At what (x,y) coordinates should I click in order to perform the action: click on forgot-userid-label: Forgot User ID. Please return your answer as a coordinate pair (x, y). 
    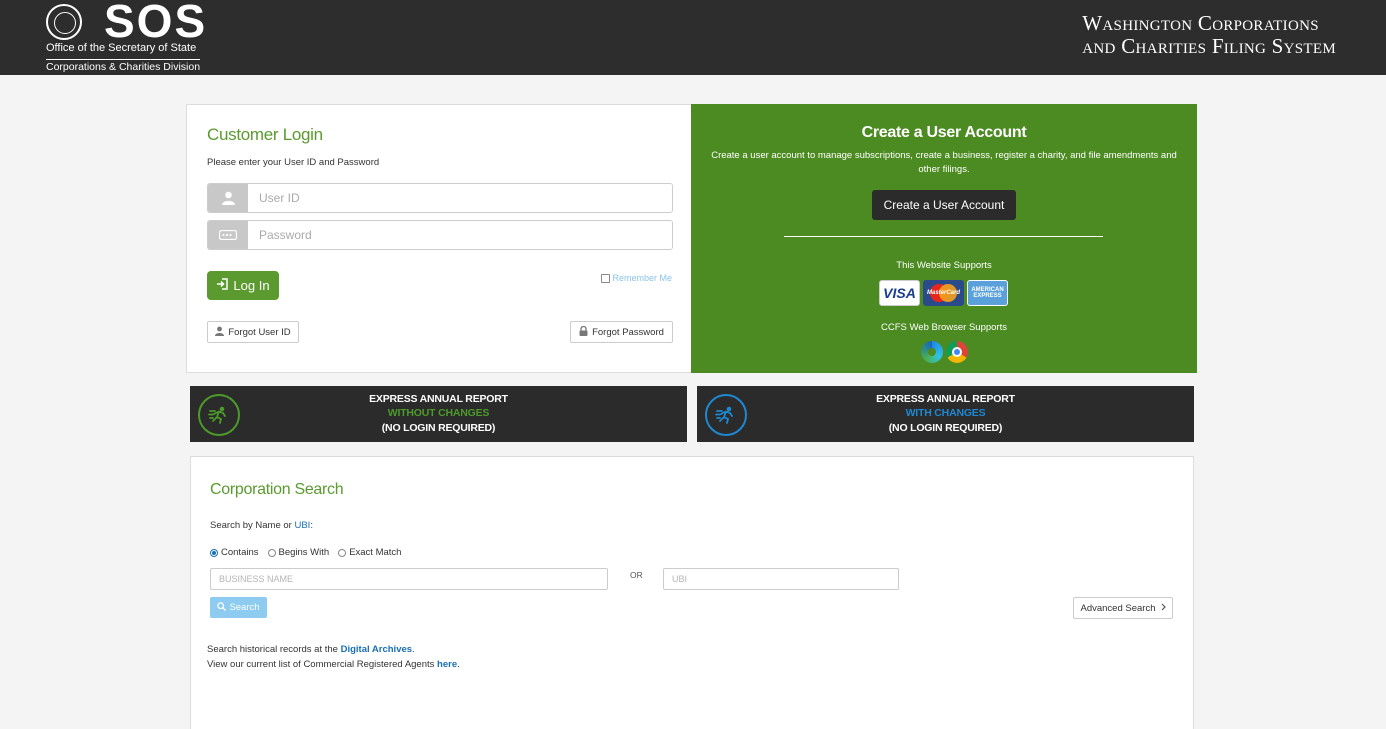
    Looking at the image, I should click on (259, 332).